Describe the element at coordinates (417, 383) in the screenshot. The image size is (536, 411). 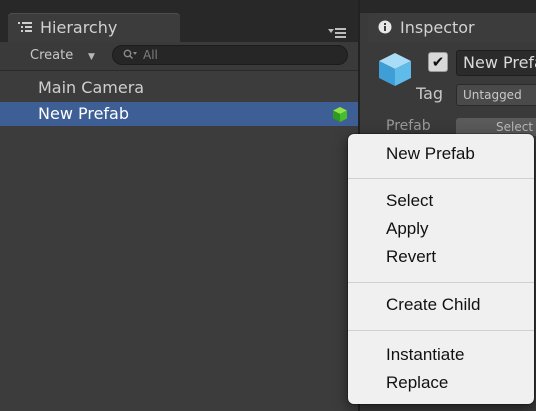
I see `menu-item-replace: Replace` at that location.